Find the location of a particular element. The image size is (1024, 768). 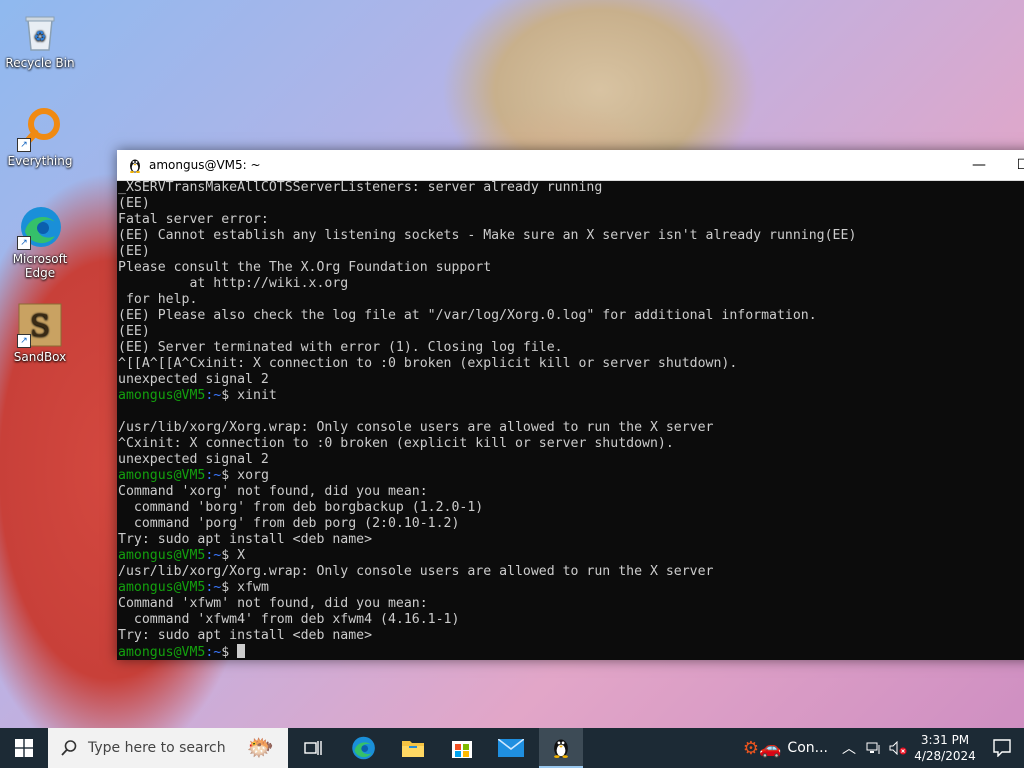

file-explorer-icon is located at coordinates (413, 749).